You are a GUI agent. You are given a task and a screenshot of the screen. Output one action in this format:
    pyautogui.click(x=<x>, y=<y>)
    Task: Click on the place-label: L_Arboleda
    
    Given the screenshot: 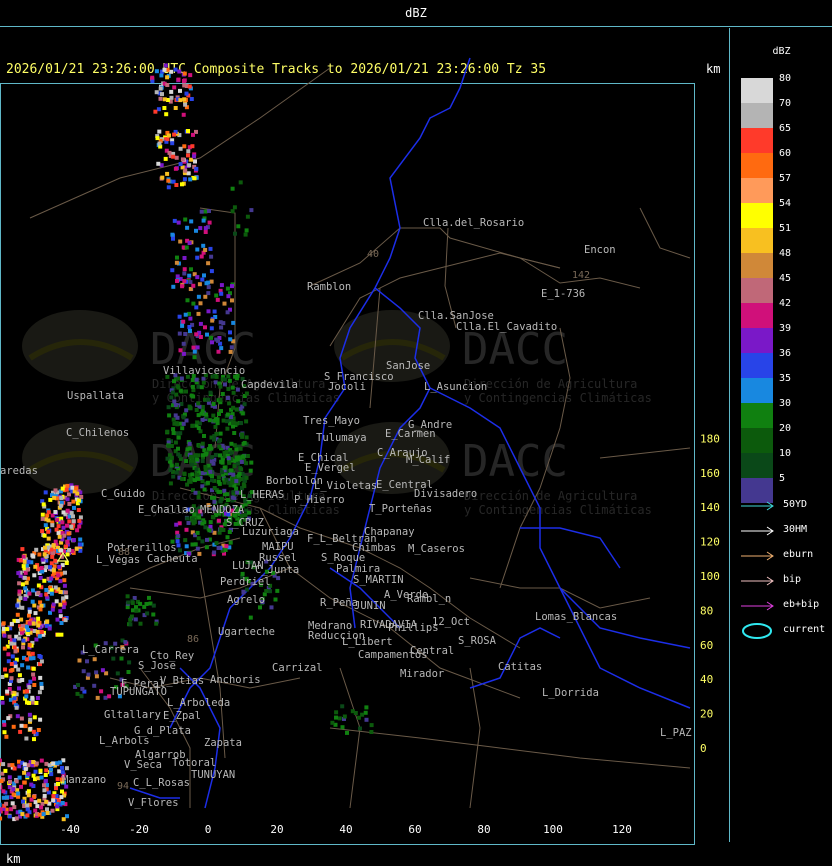 What is the action you would take?
    pyautogui.click(x=198, y=703)
    